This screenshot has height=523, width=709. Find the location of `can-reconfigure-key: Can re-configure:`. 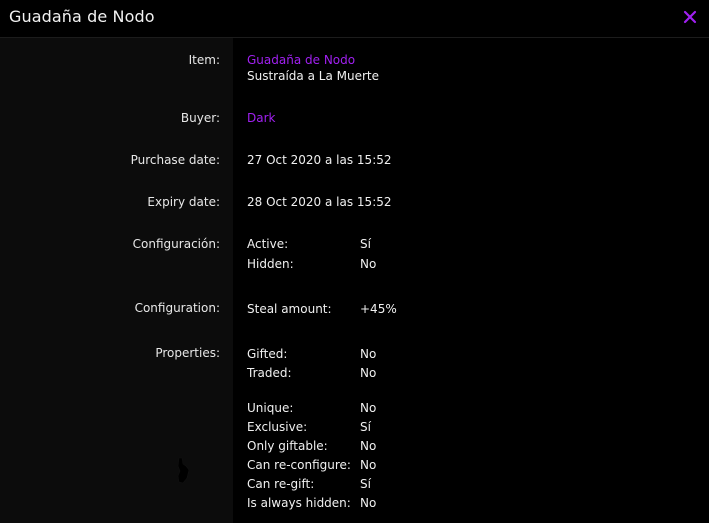

can-reconfigure-key: Can re-configure: is located at coordinates (299, 465).